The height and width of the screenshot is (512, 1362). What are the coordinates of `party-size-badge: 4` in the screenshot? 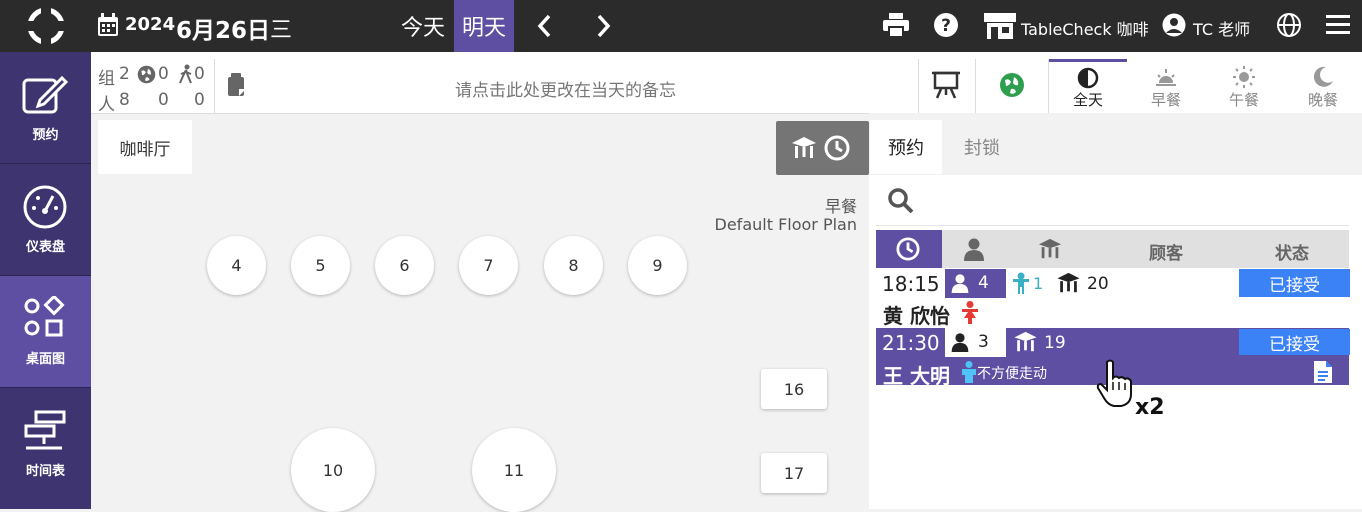 It's located at (975, 283).